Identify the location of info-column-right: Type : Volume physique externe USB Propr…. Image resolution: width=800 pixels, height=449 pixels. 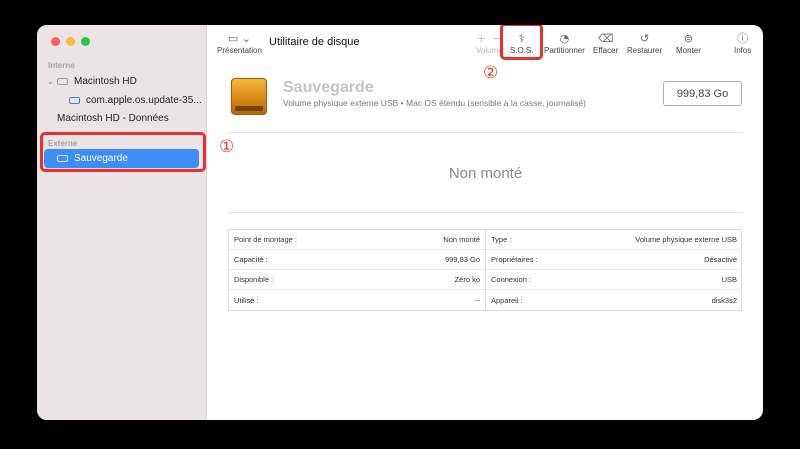
(613, 270).